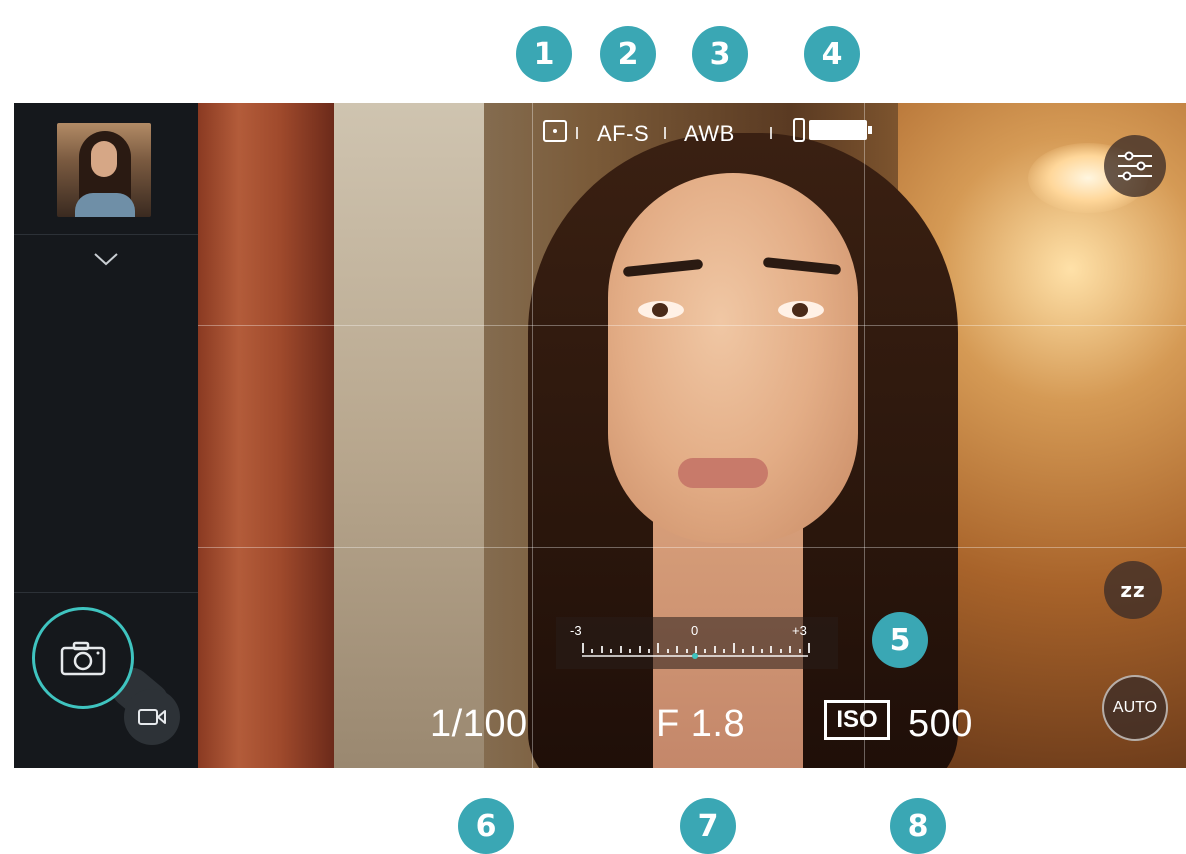 This screenshot has width=1186, height=854. I want to click on callout-marker-6: 6, so click(486, 826).